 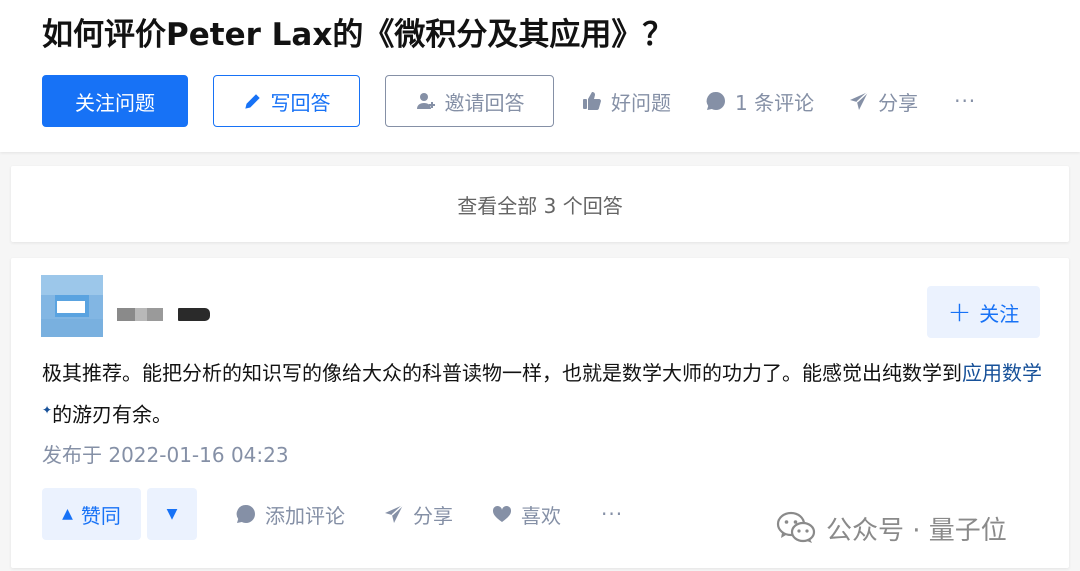 I want to click on answer-more-button: ···, so click(x=612, y=514).